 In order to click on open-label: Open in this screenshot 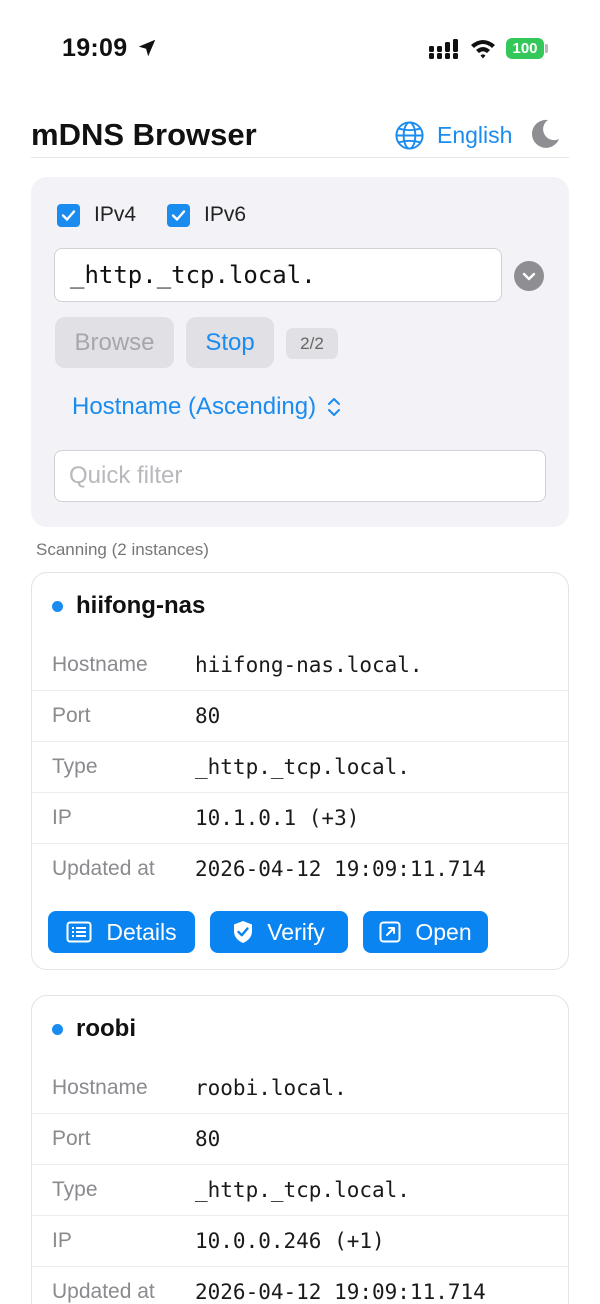, I will do `click(443, 931)`.